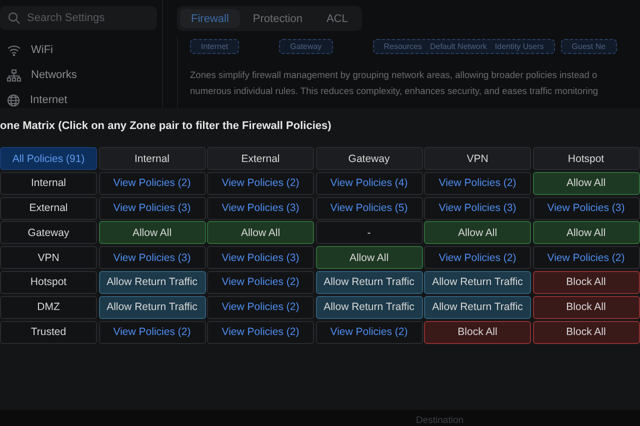  I want to click on column-header: Hotspot, so click(586, 158).